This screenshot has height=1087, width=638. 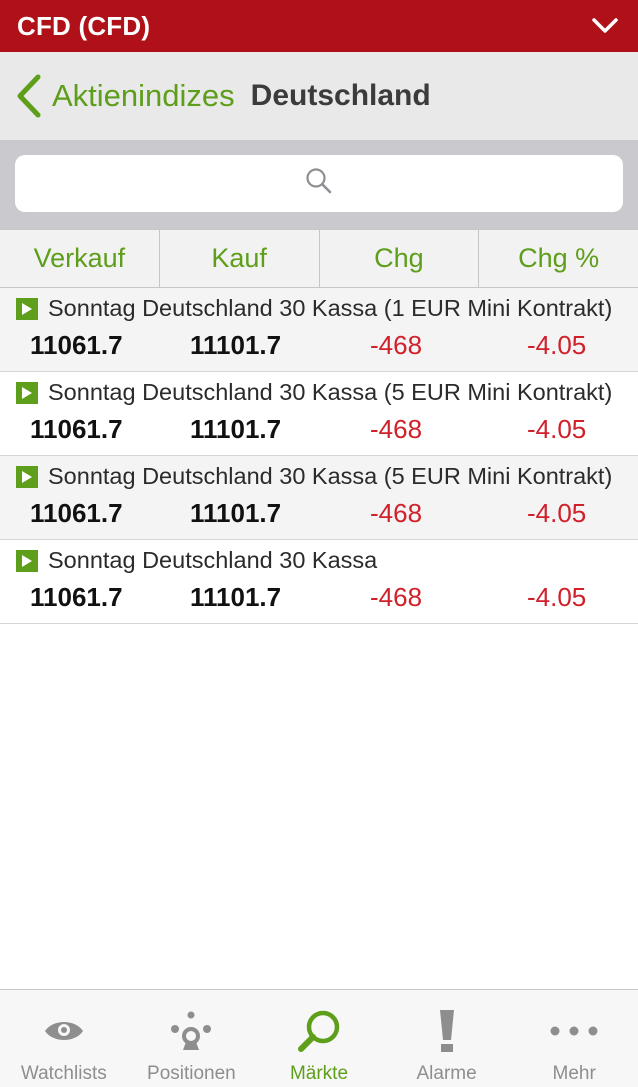 I want to click on back-button: Aktienindizes, so click(x=124, y=96).